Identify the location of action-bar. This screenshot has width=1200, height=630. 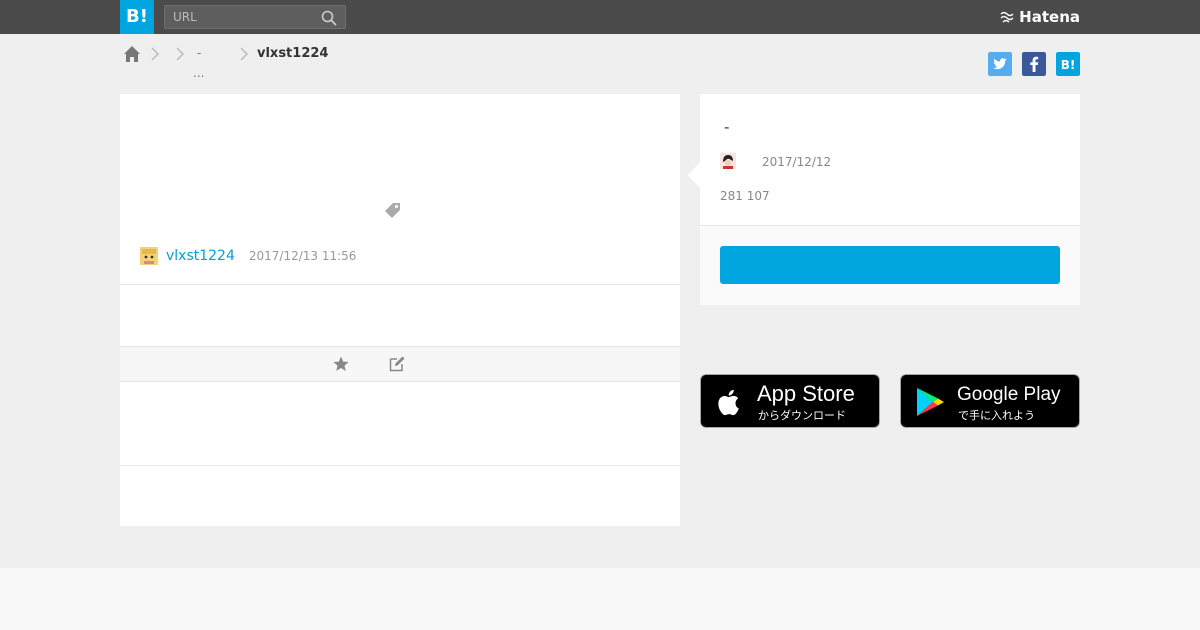
(400, 364).